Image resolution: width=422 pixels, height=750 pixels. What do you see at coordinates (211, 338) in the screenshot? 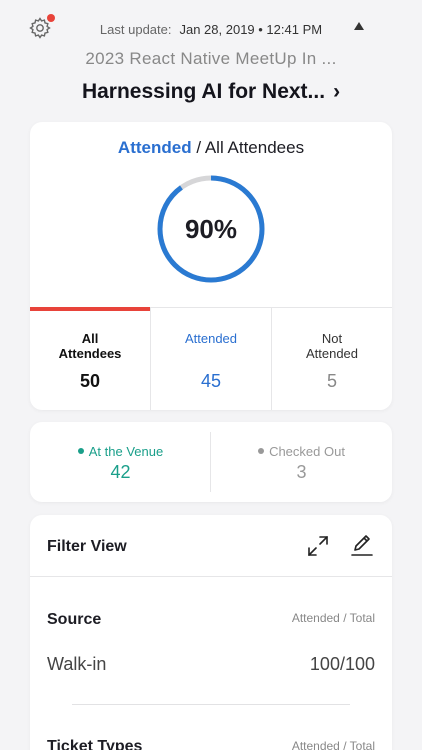
I see `tab-attended-label: Attended` at bounding box center [211, 338].